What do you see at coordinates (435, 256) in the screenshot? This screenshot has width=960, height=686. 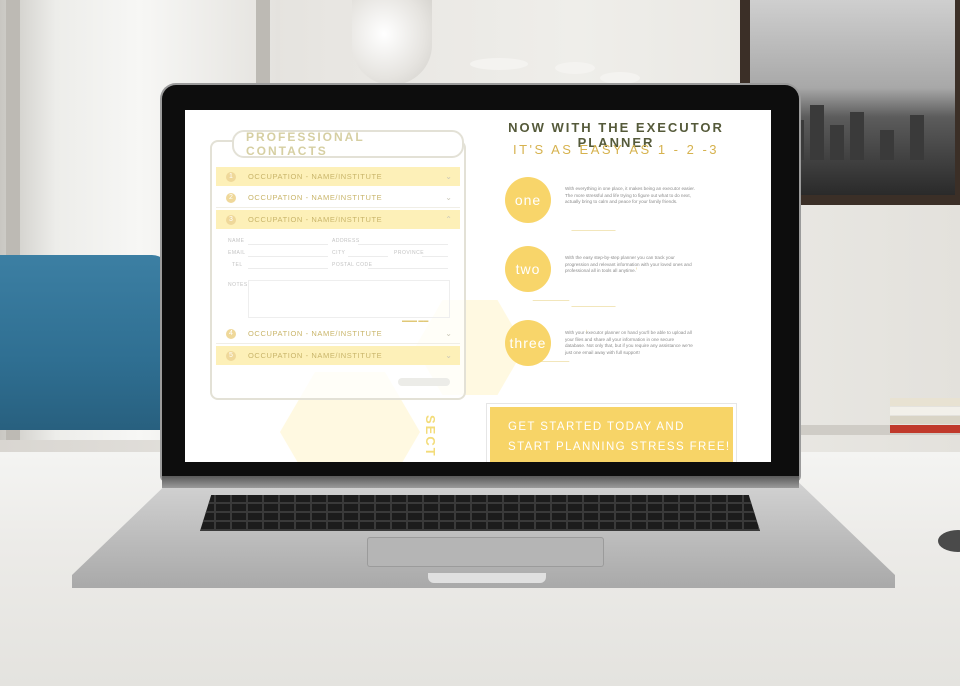 I see `province-field` at bounding box center [435, 256].